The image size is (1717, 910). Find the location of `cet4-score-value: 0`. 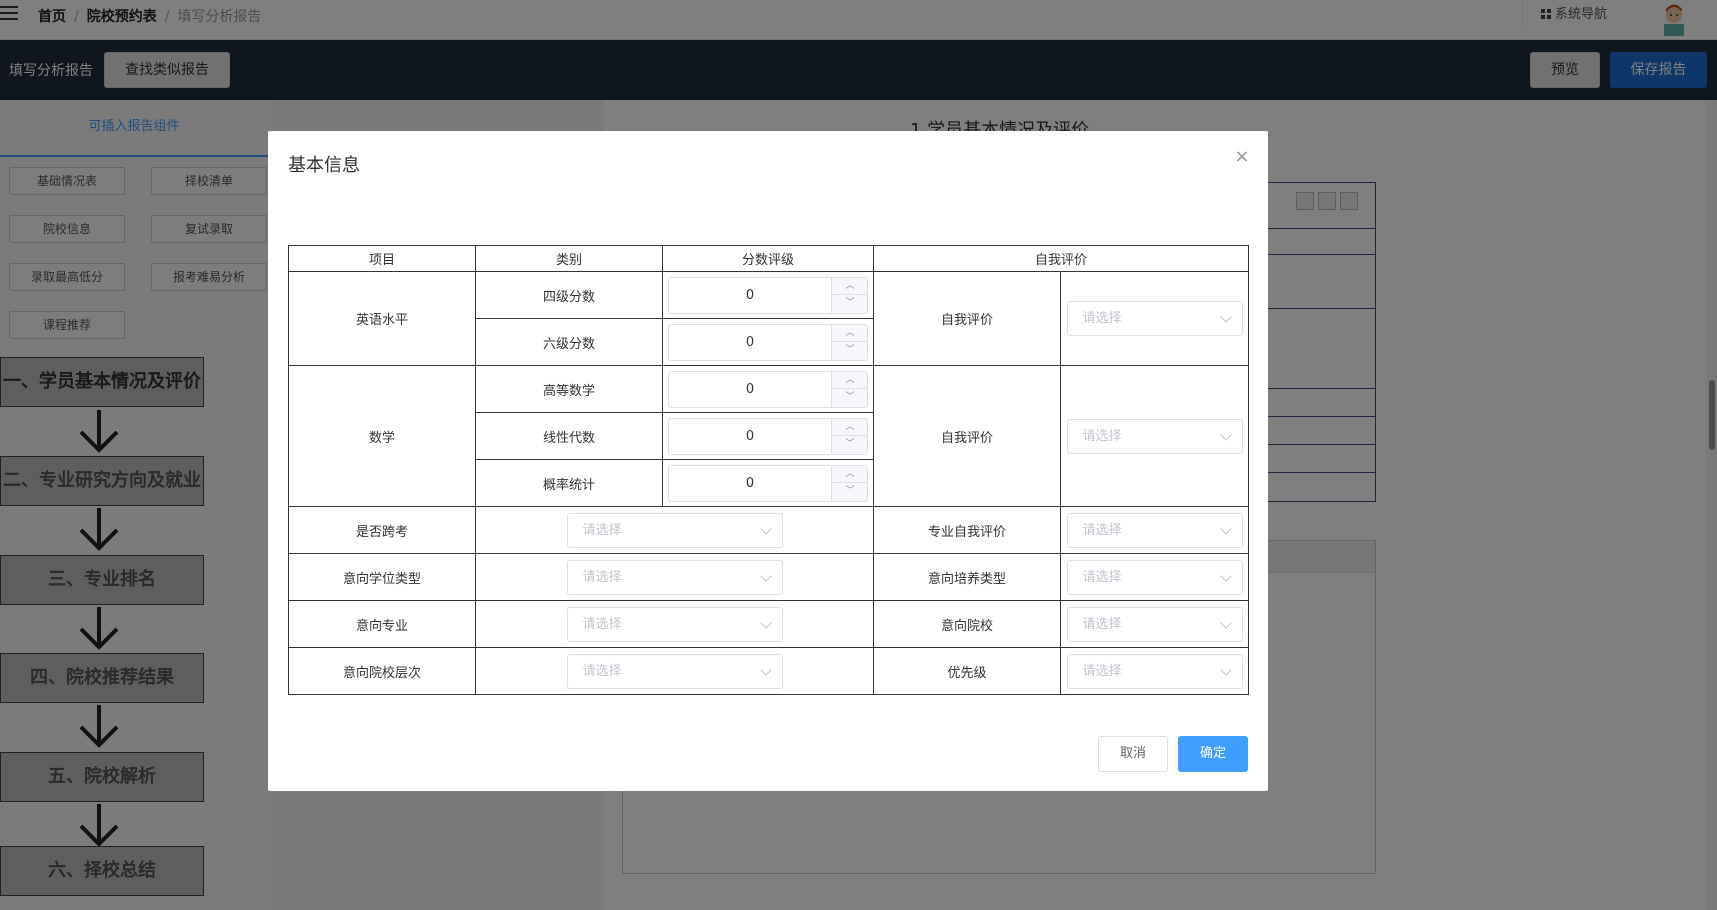

cet4-score-value: 0 is located at coordinates (750, 295).